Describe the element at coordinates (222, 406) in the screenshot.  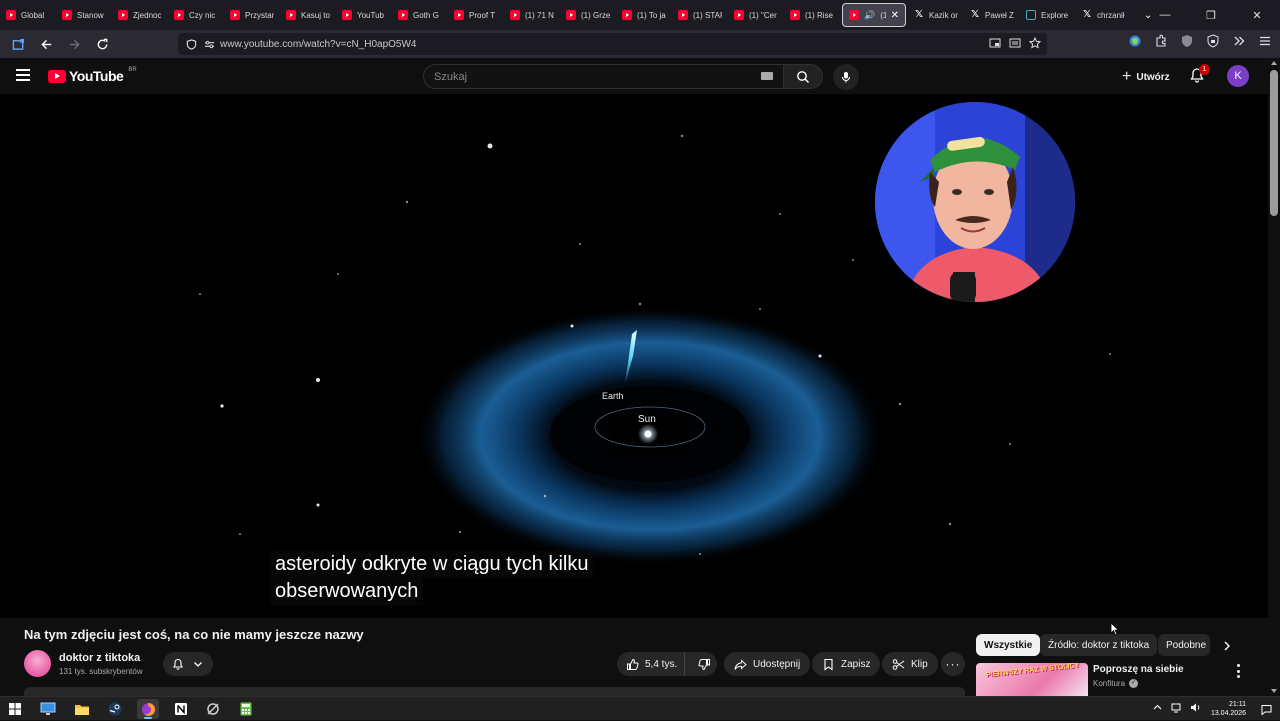
I see `star` at that location.